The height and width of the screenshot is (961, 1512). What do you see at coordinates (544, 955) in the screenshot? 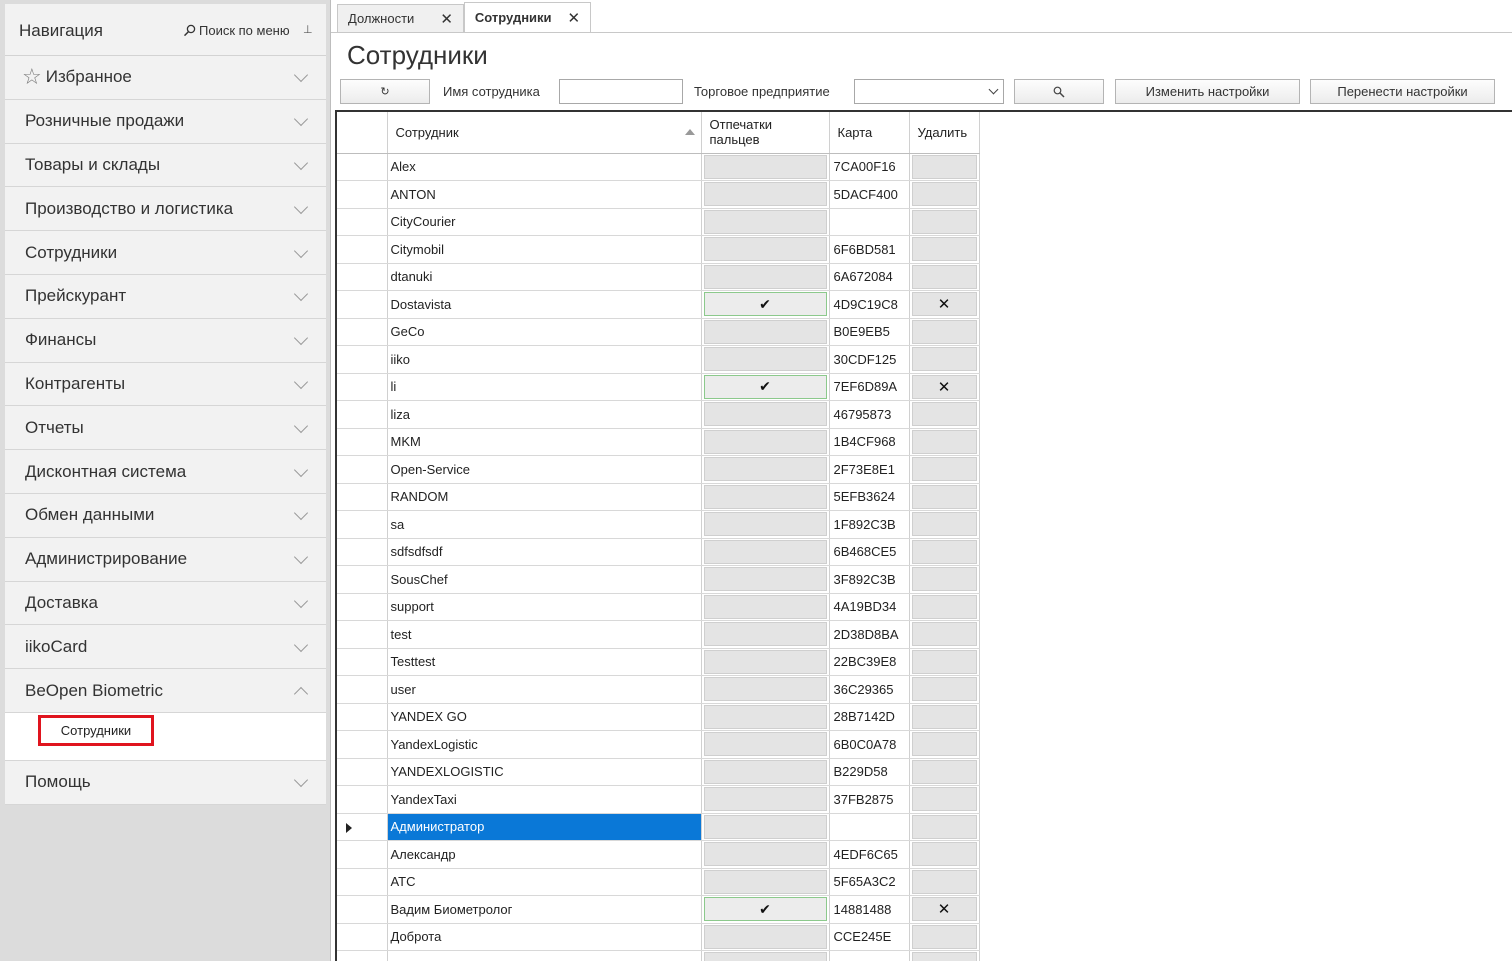
I see `employee-name-cell` at bounding box center [544, 955].